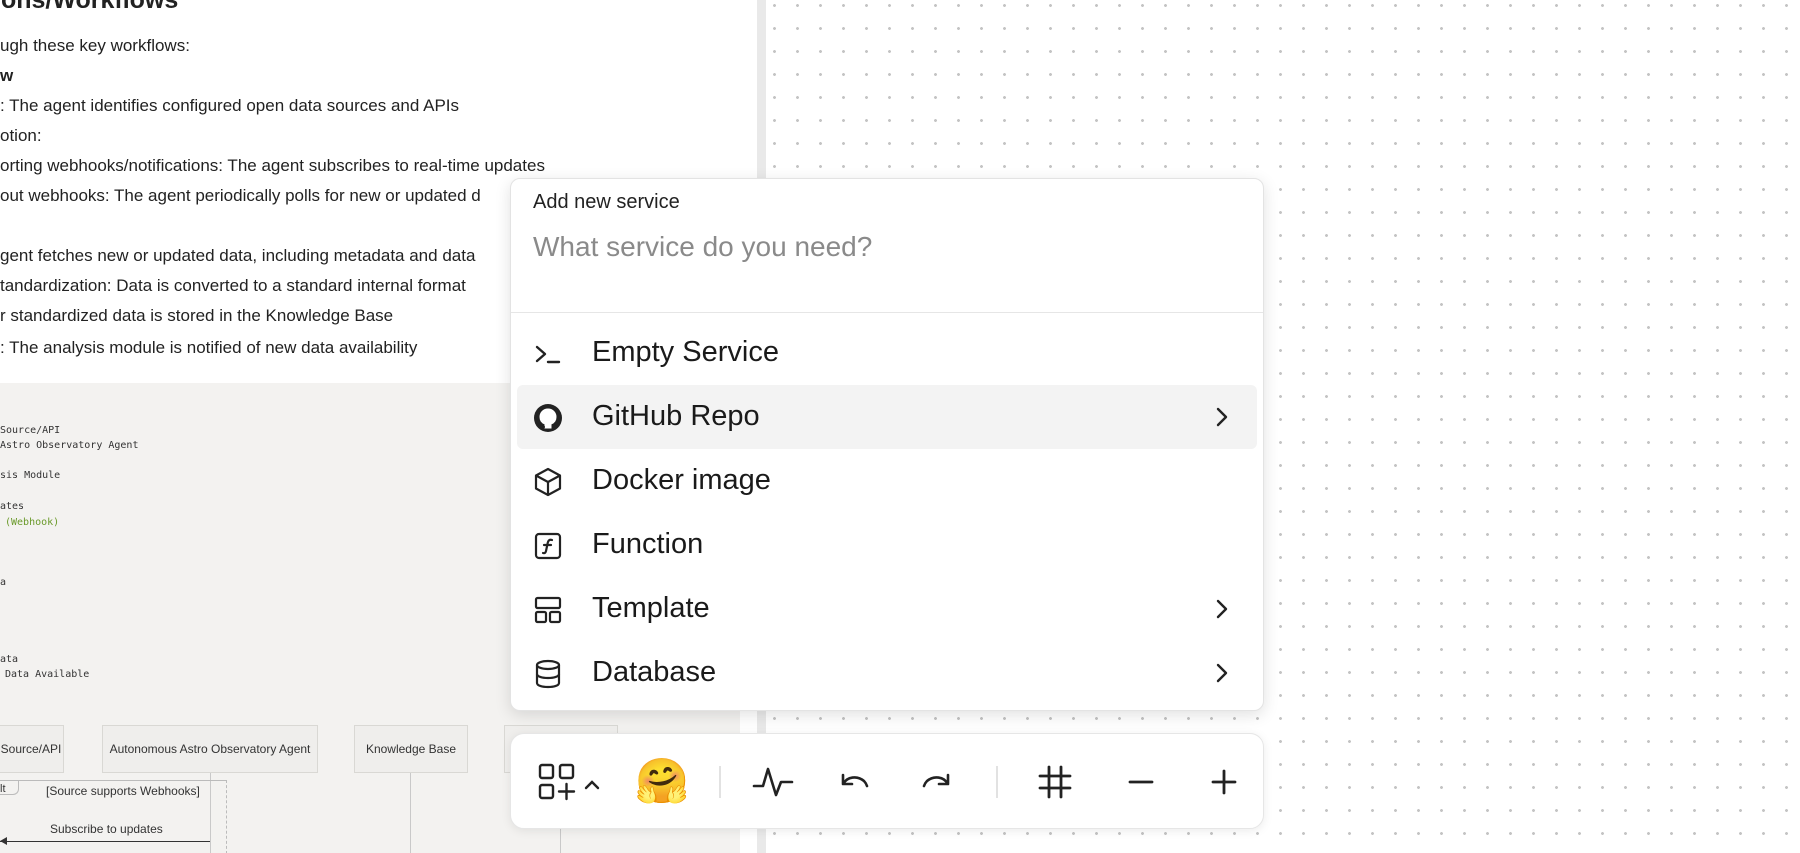 This screenshot has height=853, width=1800. I want to click on diagram-code-line: ata, so click(9, 659).